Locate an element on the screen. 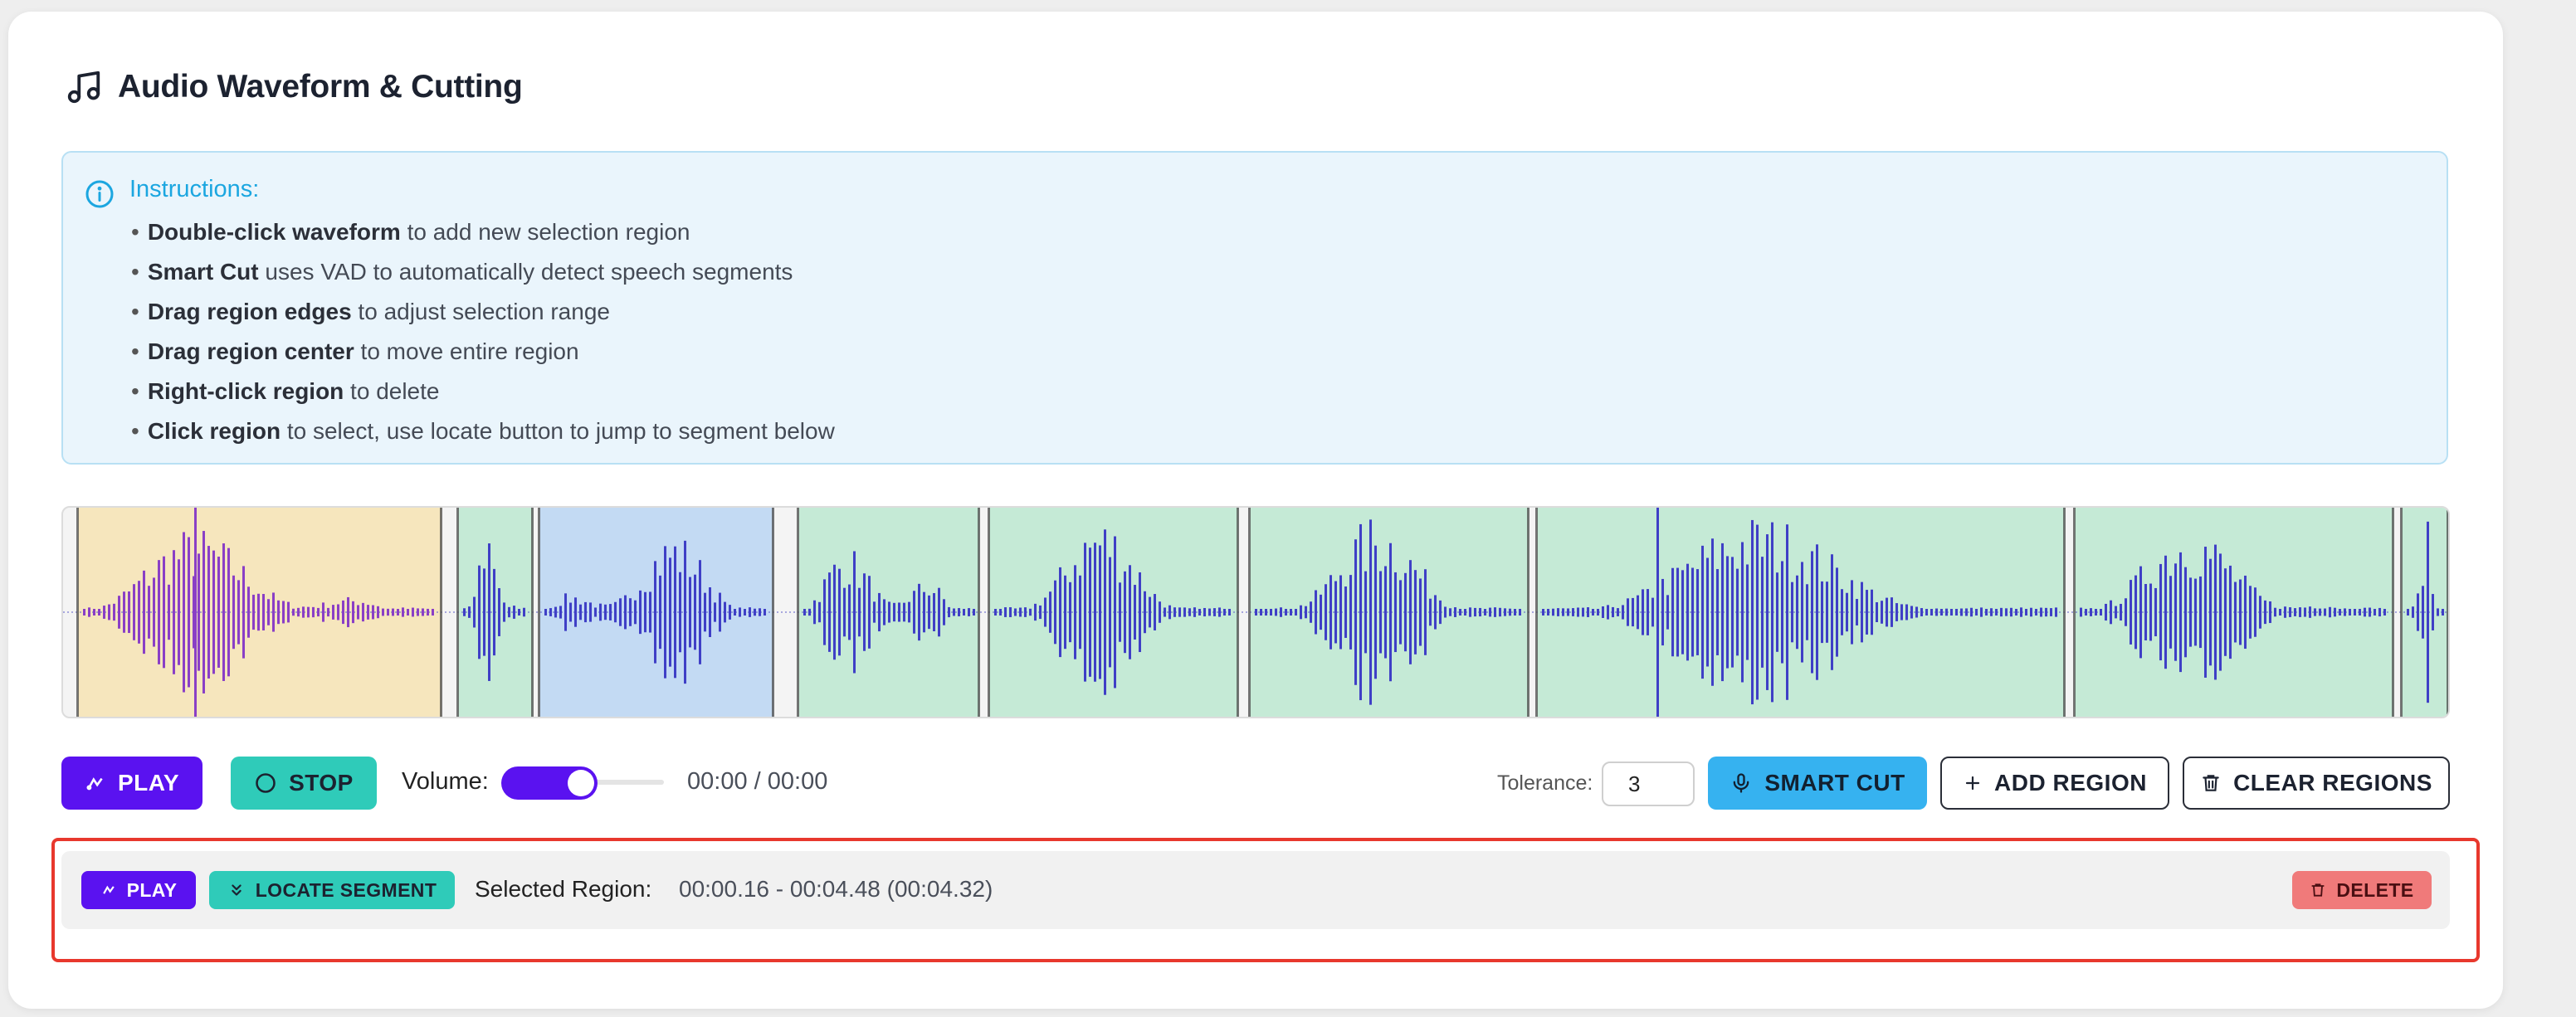 The width and height of the screenshot is (2576, 1017). volume-handle is located at coordinates (581, 783).